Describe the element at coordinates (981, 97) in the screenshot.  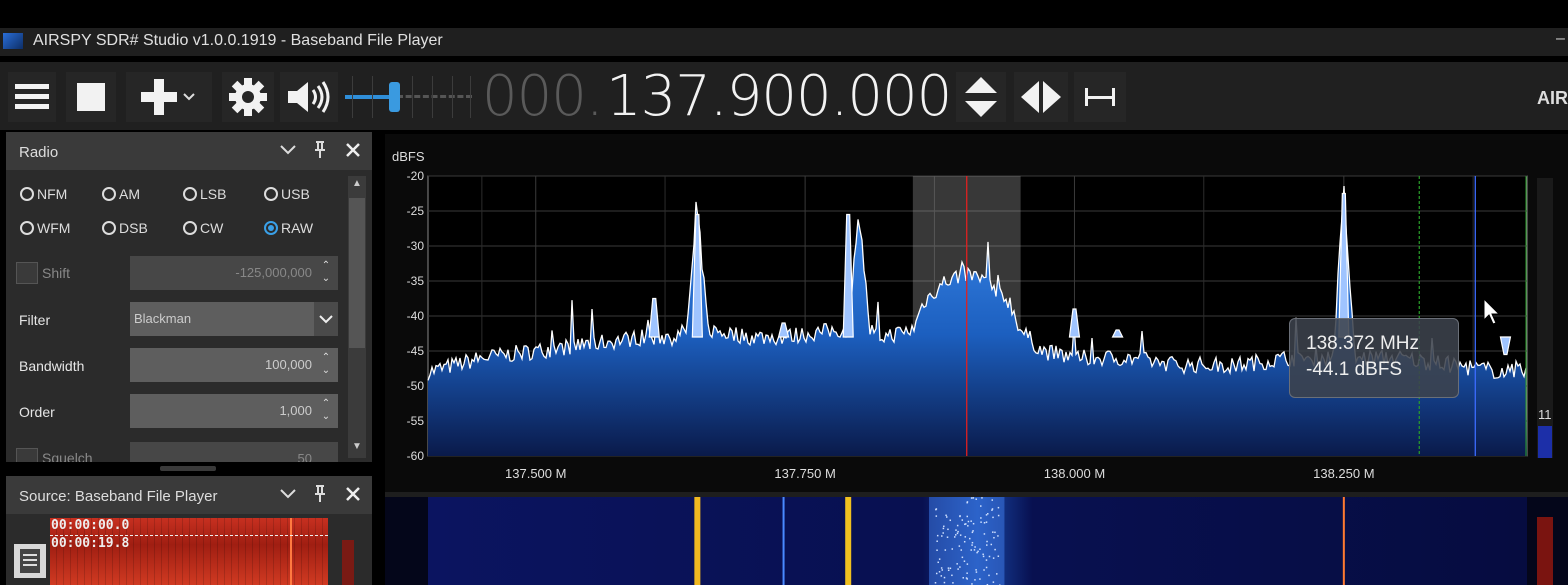
I see `frequency-step-button` at that location.